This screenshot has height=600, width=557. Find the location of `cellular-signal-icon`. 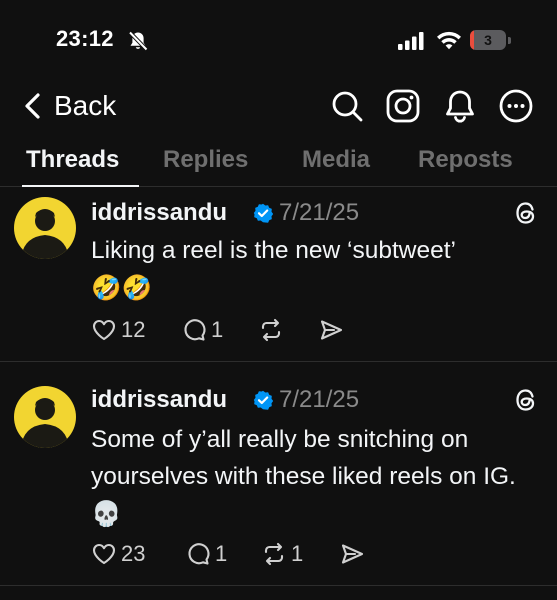

cellular-signal-icon is located at coordinates (411, 41).